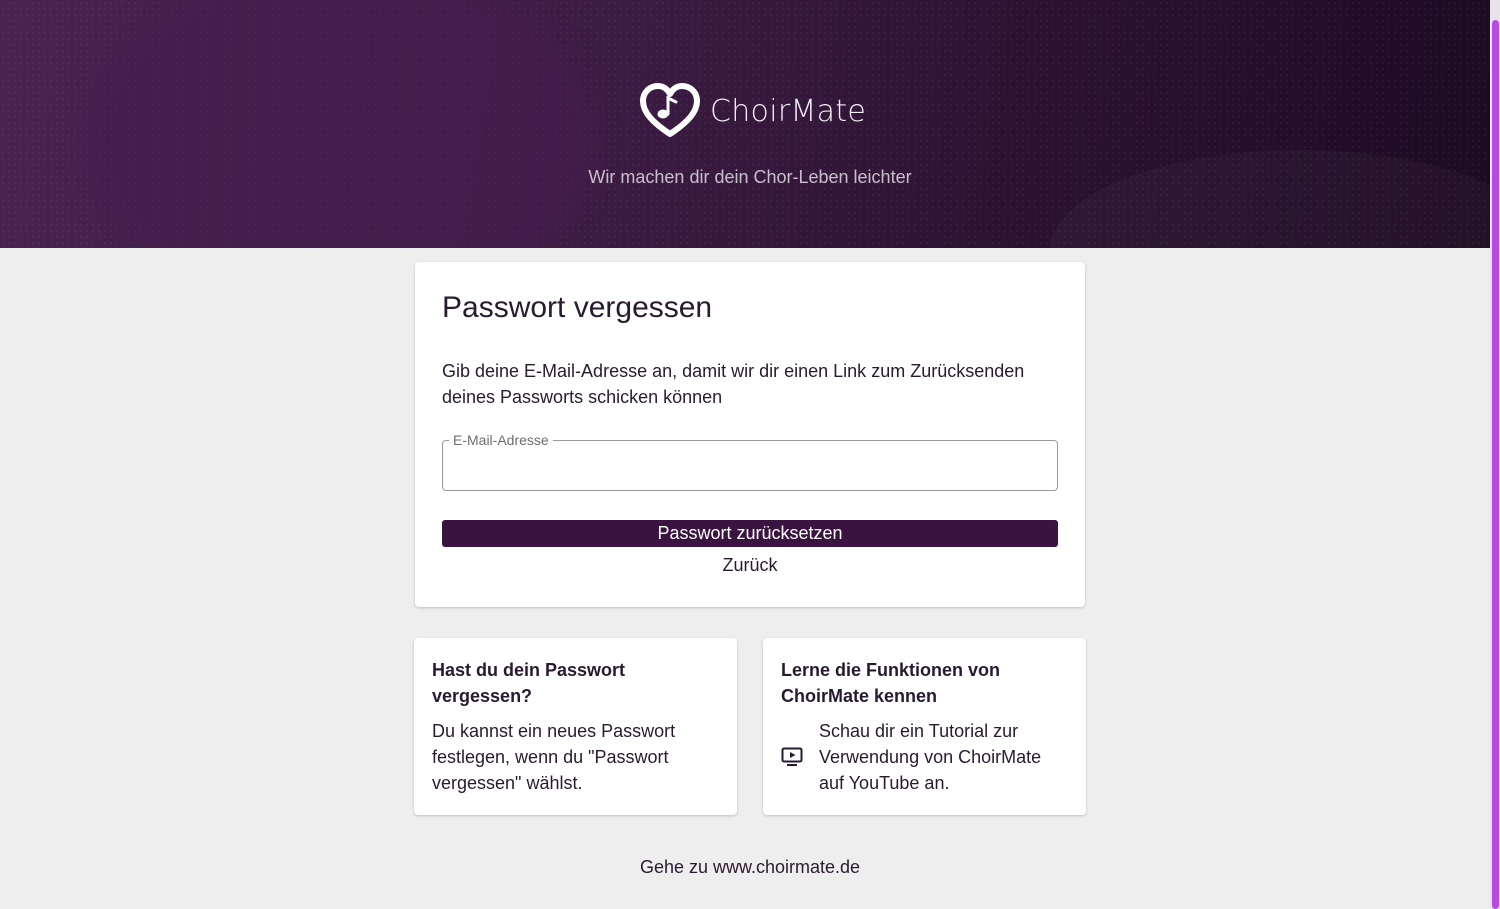  Describe the element at coordinates (788, 111) in the screenshot. I see `brand-name: ChoirMate` at that location.